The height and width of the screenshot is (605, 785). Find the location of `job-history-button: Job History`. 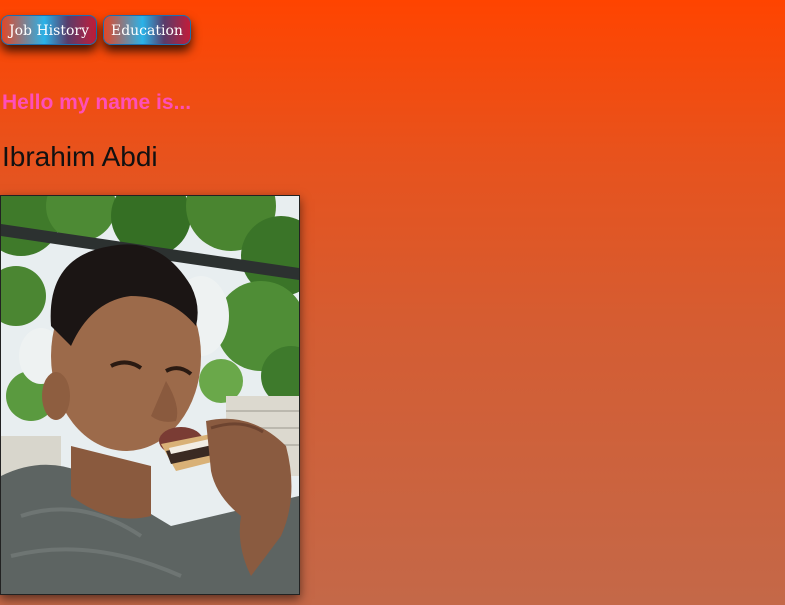

job-history-button: Job History is located at coordinates (49, 30).